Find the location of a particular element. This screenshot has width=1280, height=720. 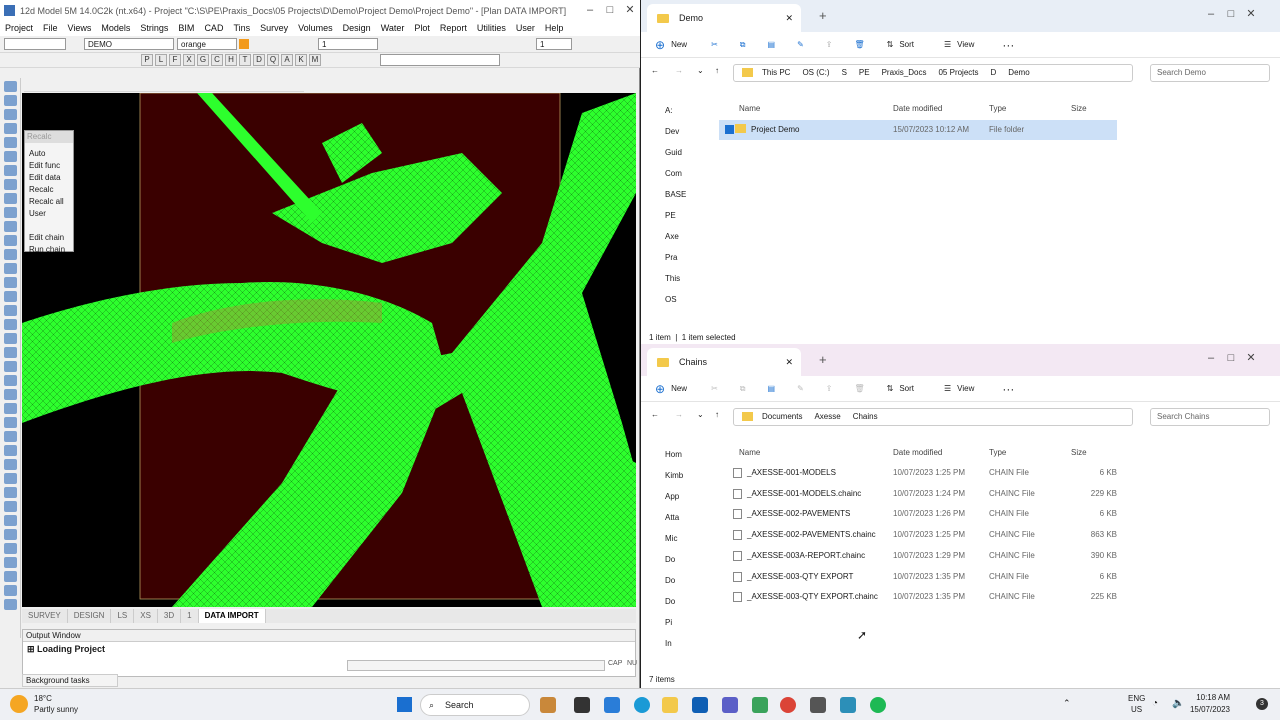

paste-icon: ▤ is located at coordinates (772, 44).